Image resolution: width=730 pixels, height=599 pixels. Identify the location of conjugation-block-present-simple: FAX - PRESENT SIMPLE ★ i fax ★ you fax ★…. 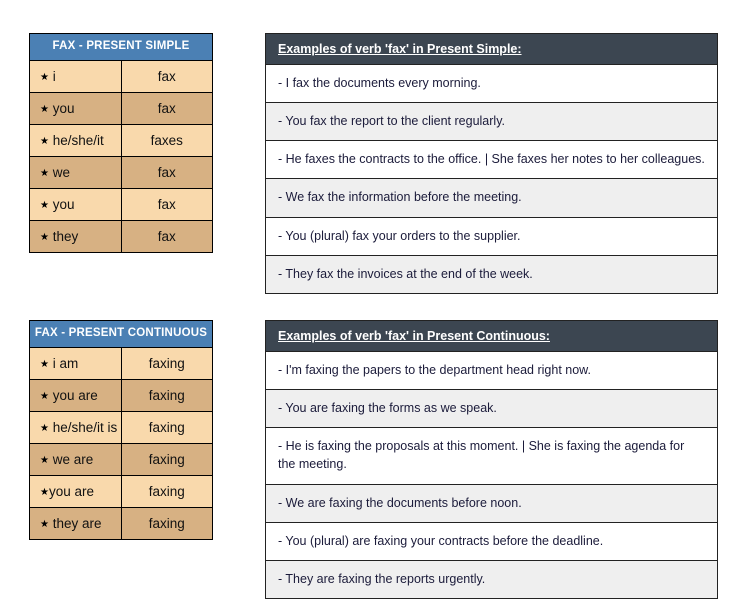
(121, 143).